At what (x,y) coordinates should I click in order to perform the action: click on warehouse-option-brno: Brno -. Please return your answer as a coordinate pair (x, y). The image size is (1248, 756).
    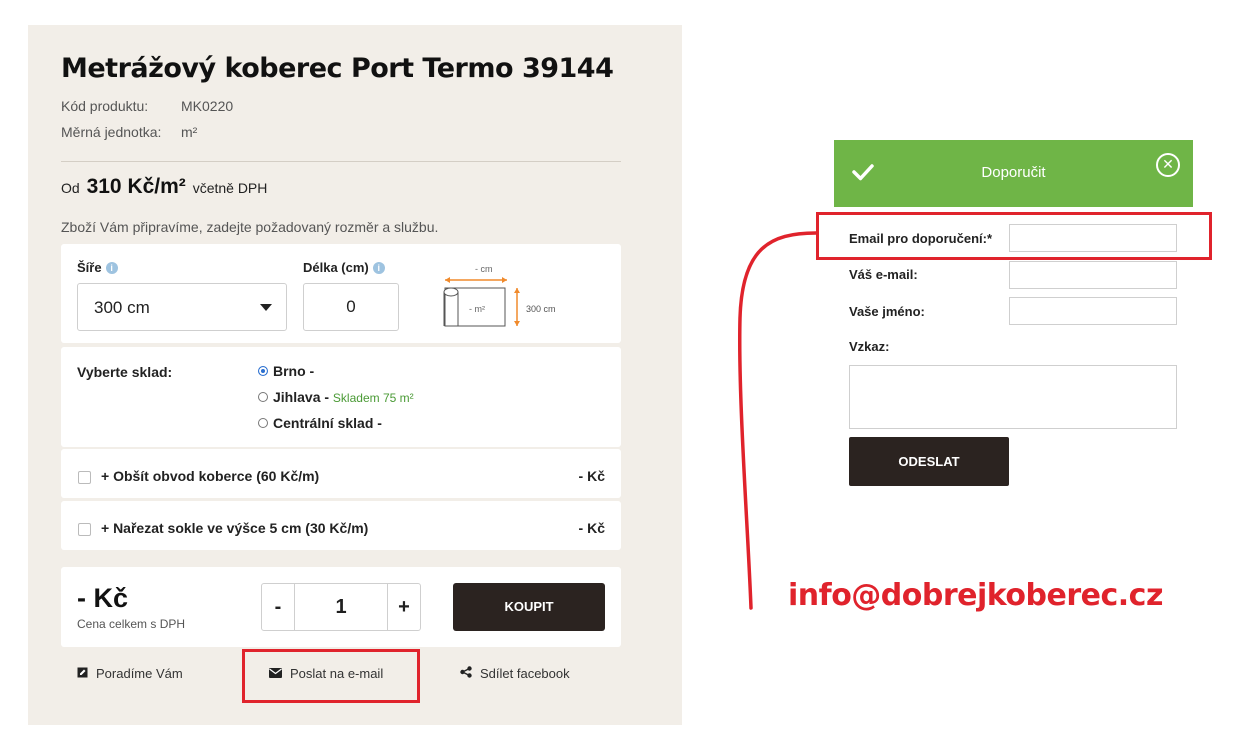
    Looking at the image, I should click on (286, 371).